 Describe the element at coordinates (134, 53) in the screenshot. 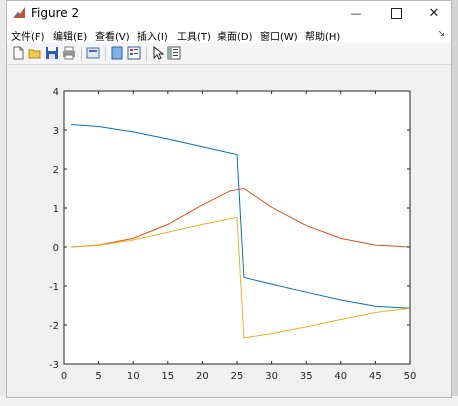

I see `insert-legend-icon` at that location.